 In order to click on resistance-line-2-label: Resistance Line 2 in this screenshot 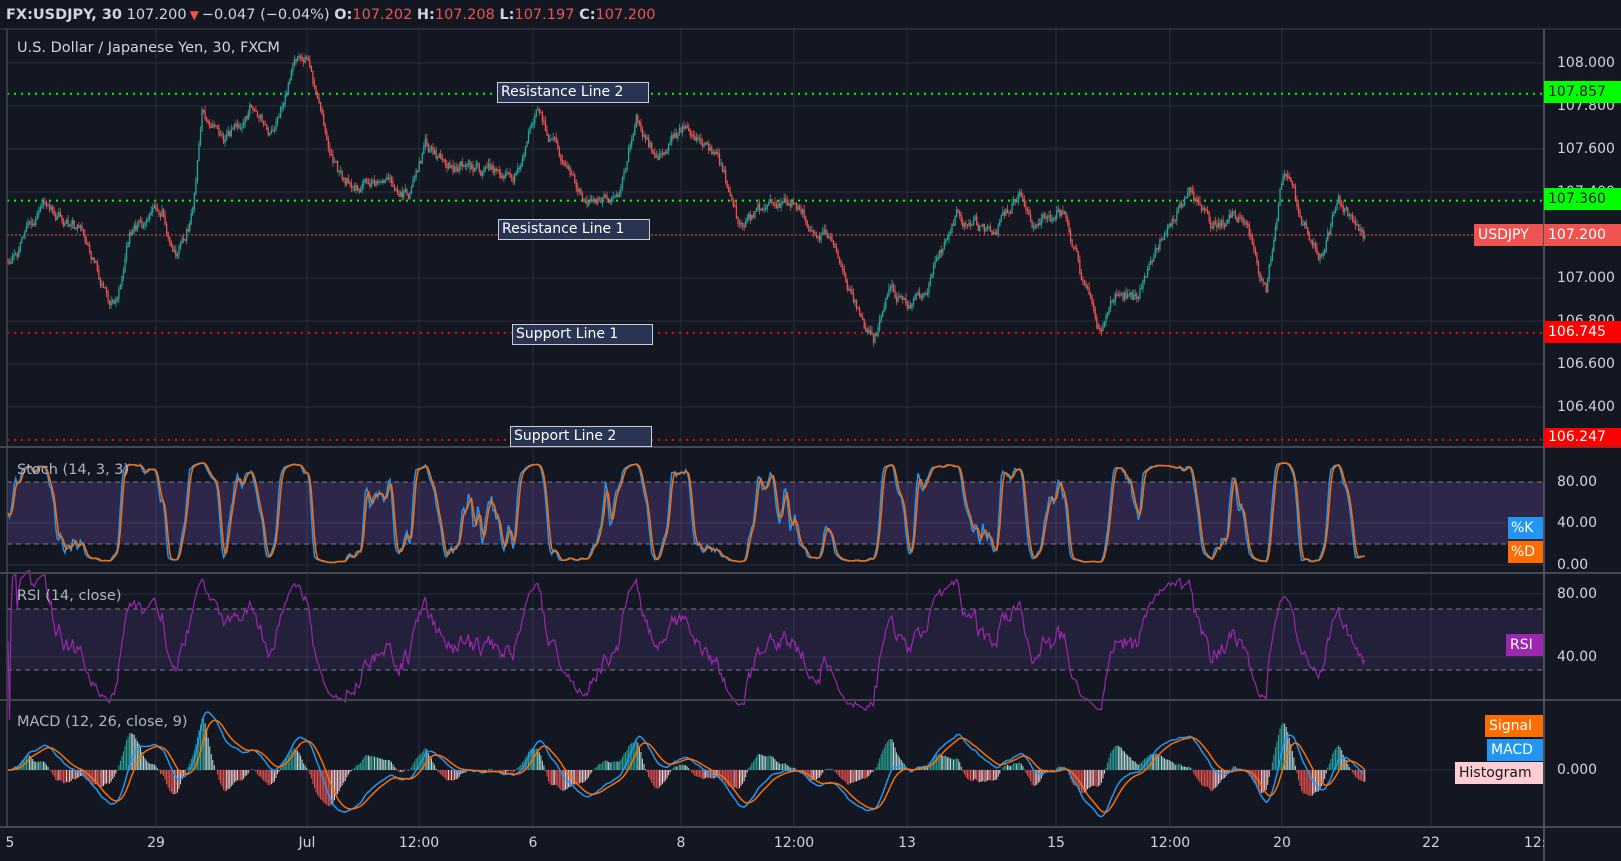, I will do `click(573, 92)`.